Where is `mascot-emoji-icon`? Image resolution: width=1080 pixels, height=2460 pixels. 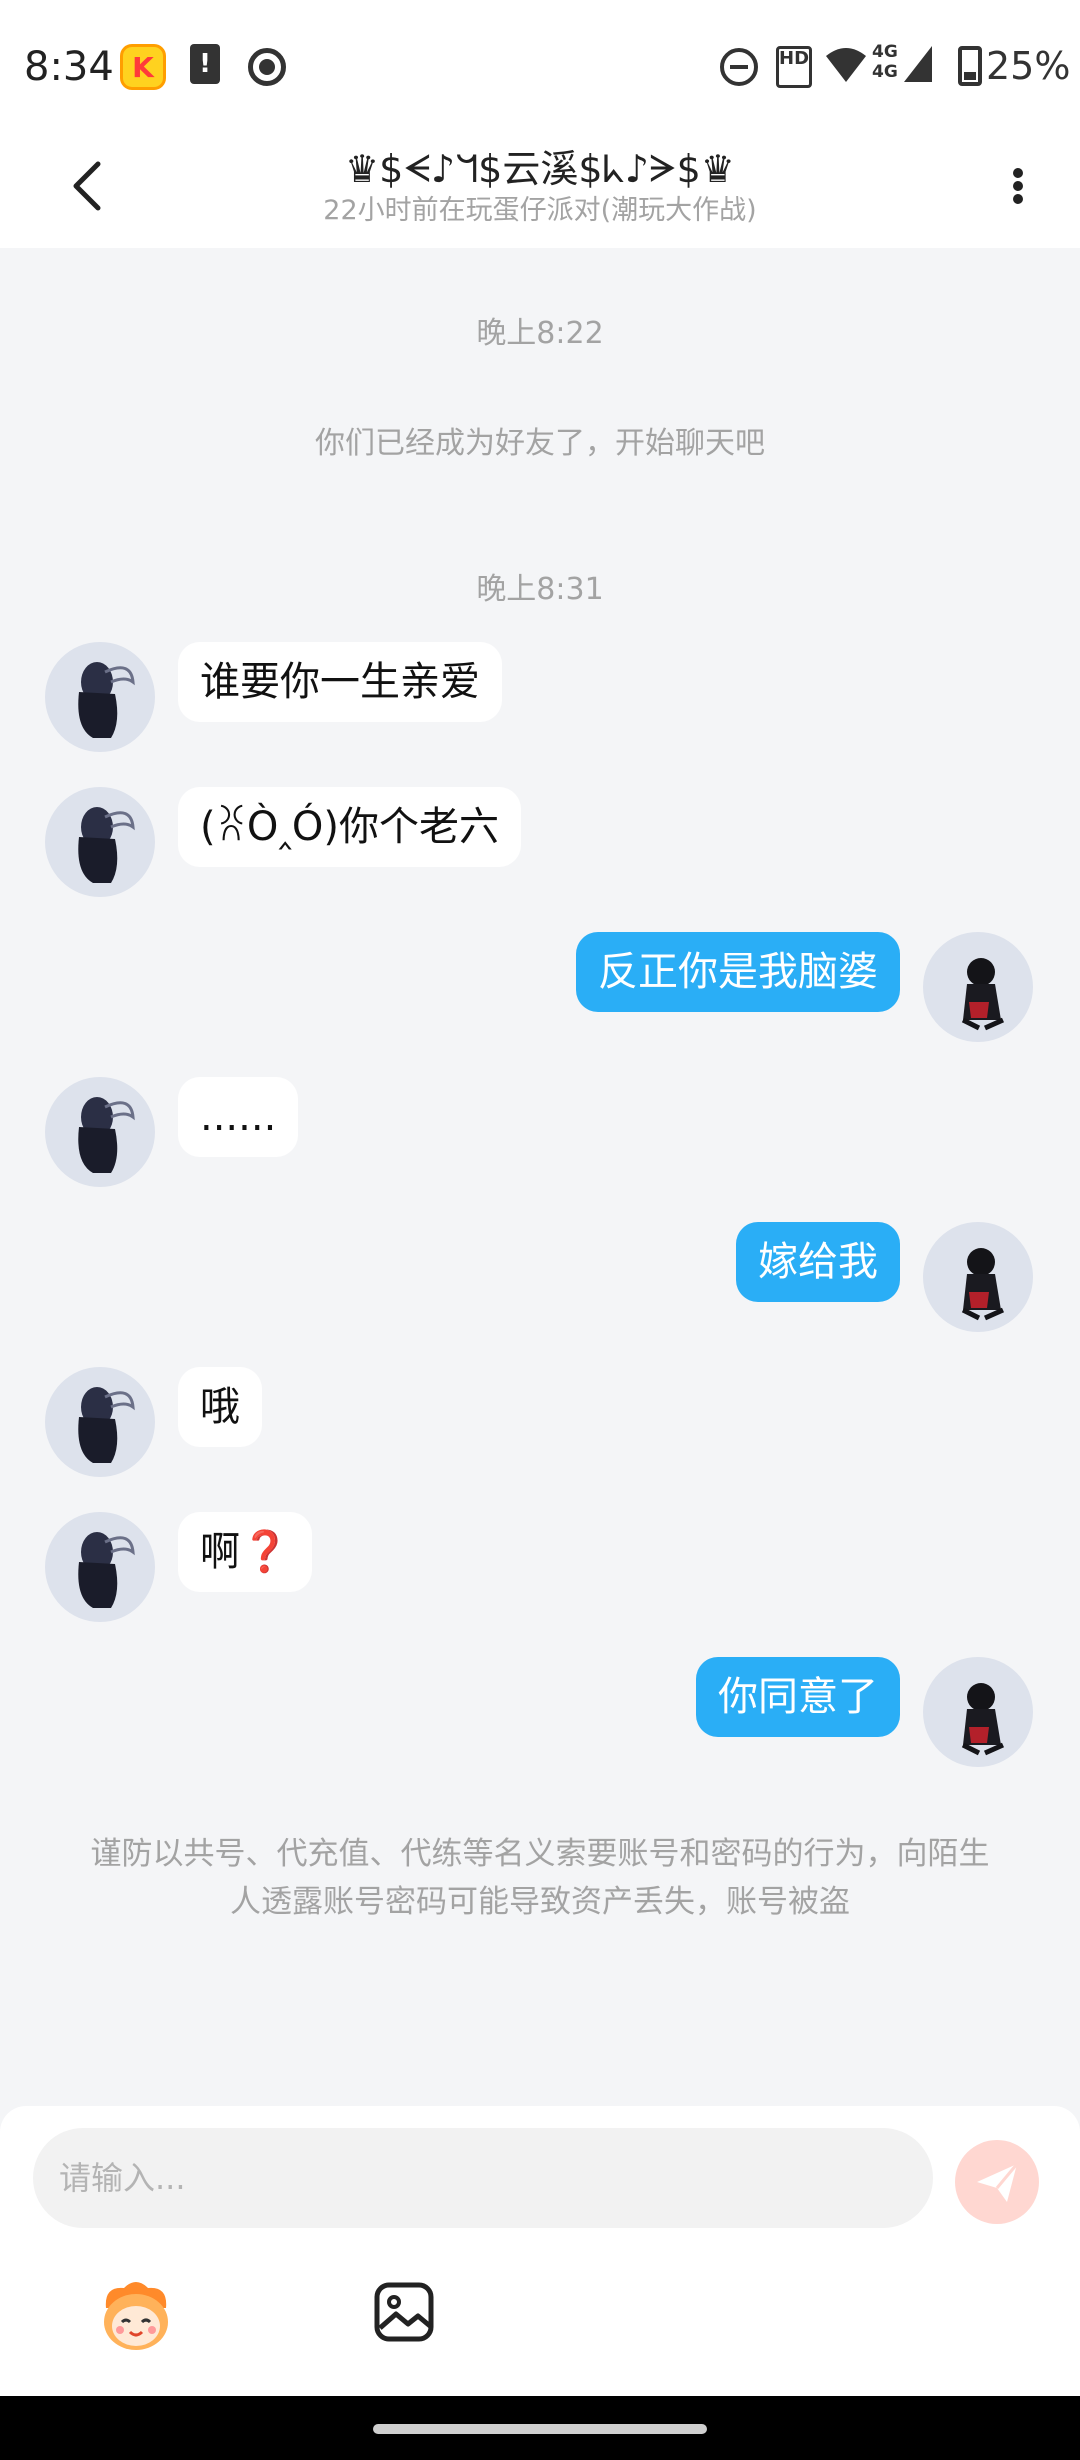 mascot-emoji-icon is located at coordinates (136, 2316).